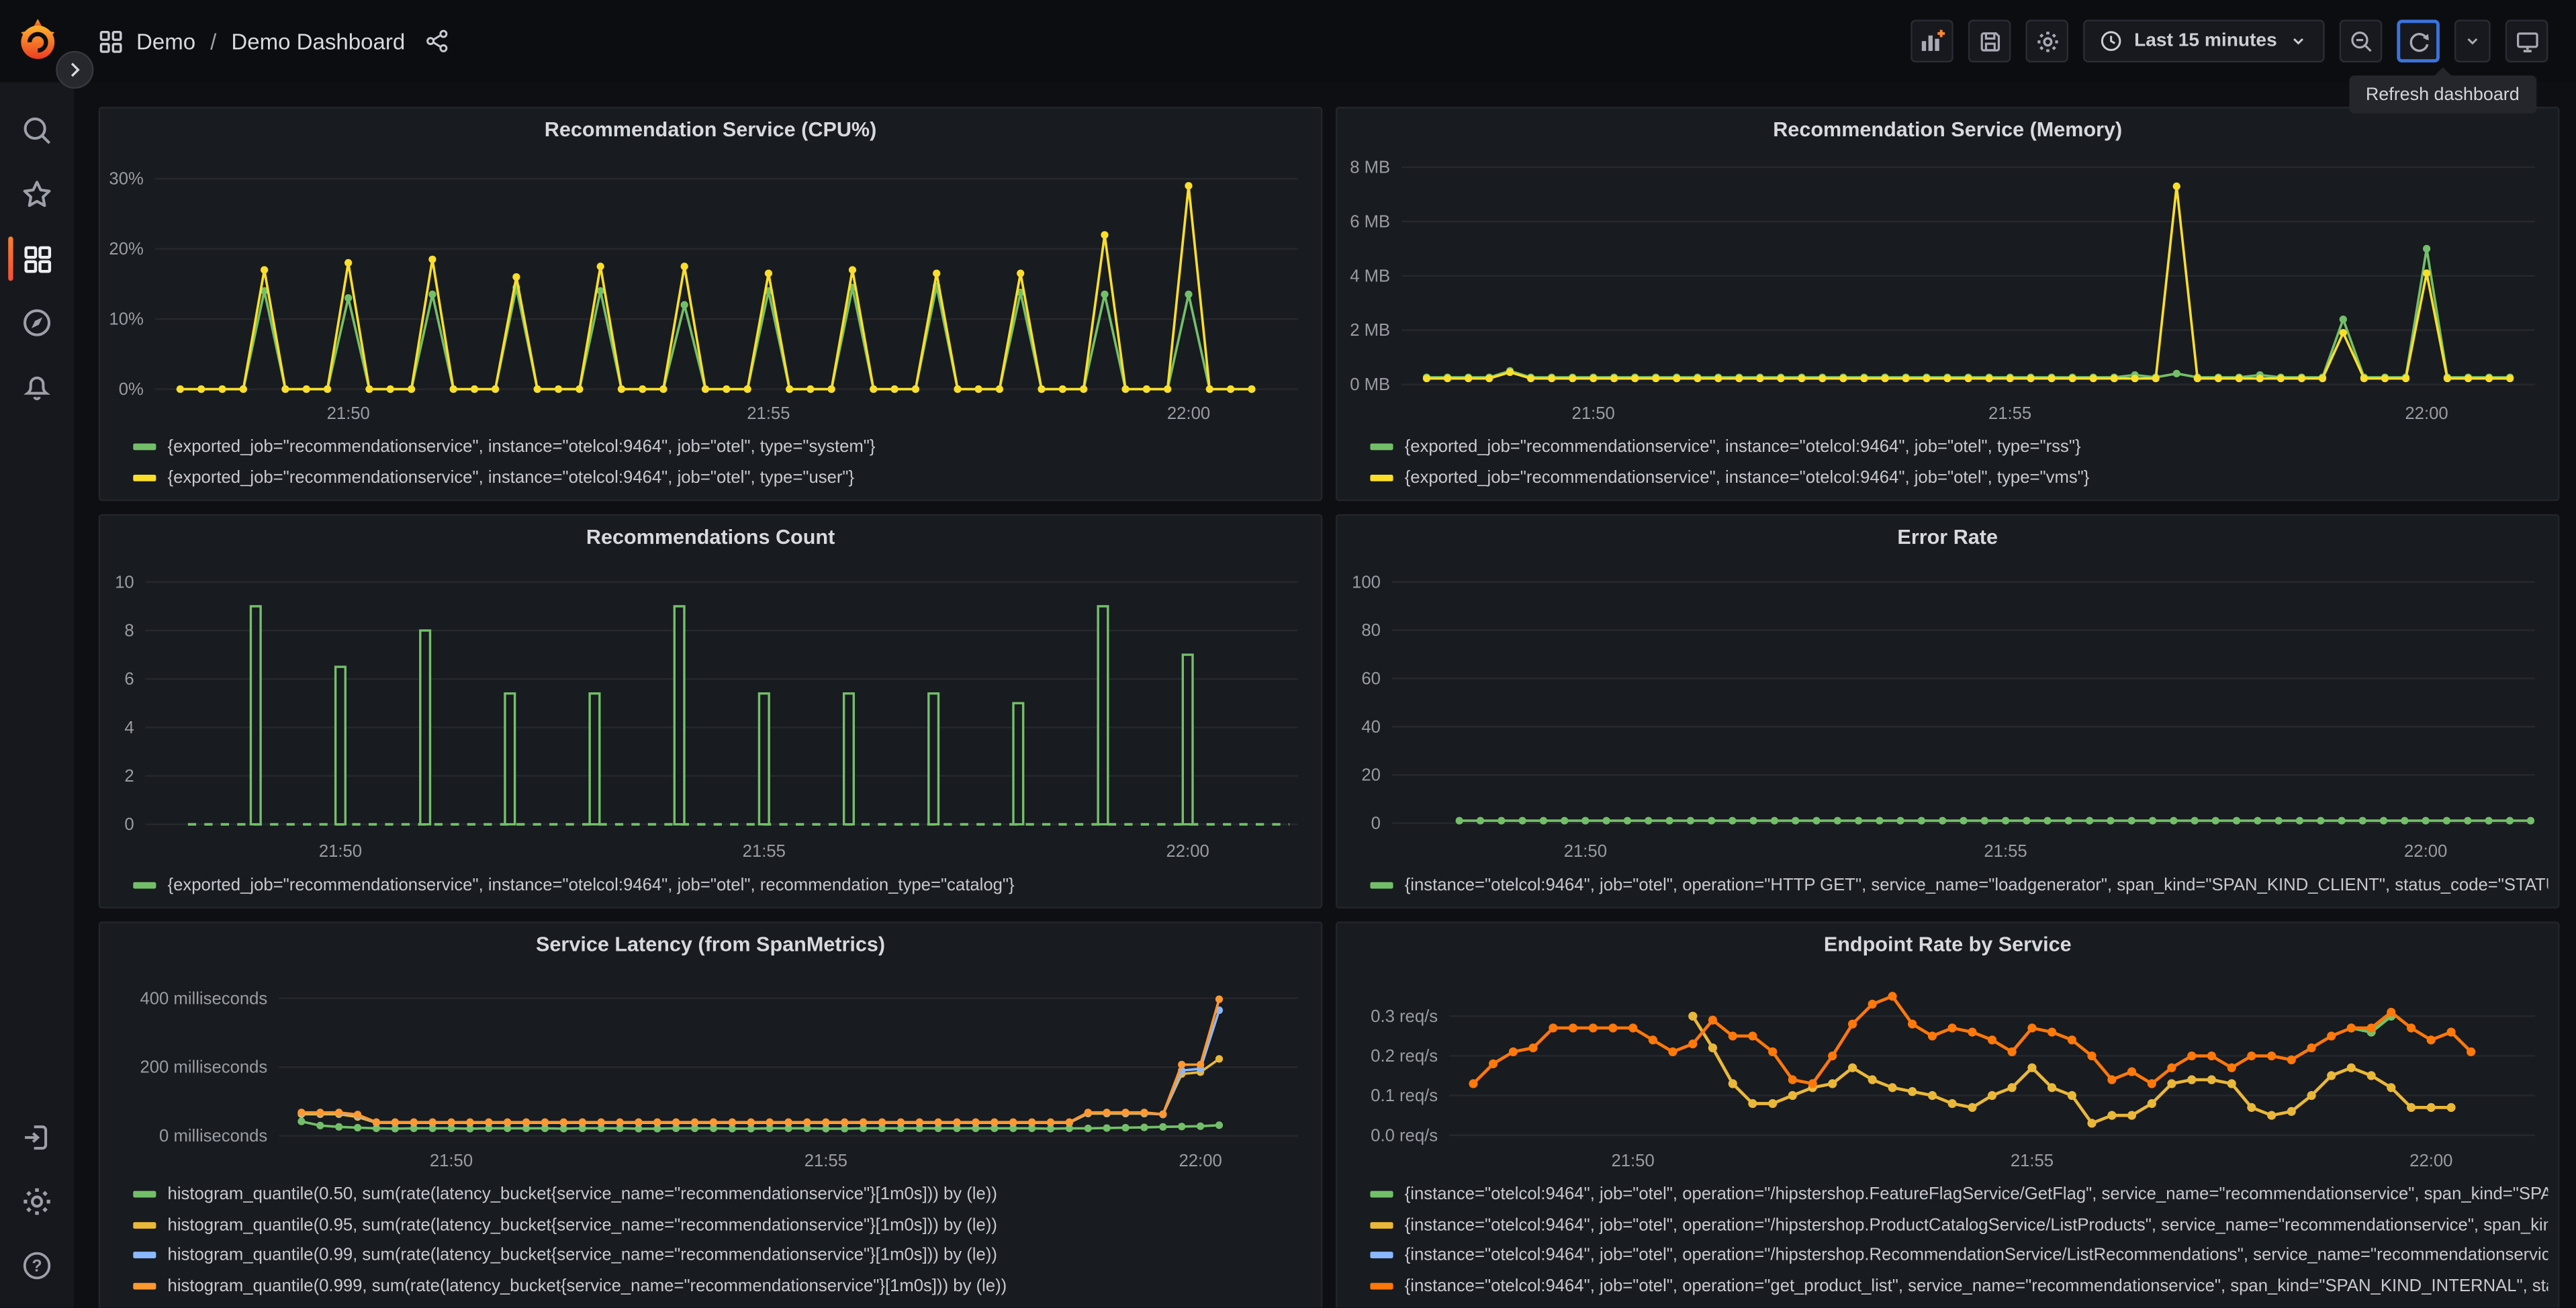 Image resolution: width=2576 pixels, height=1308 pixels. Describe the element at coordinates (129, 631) in the screenshot. I see `svg-text: 8` at that location.